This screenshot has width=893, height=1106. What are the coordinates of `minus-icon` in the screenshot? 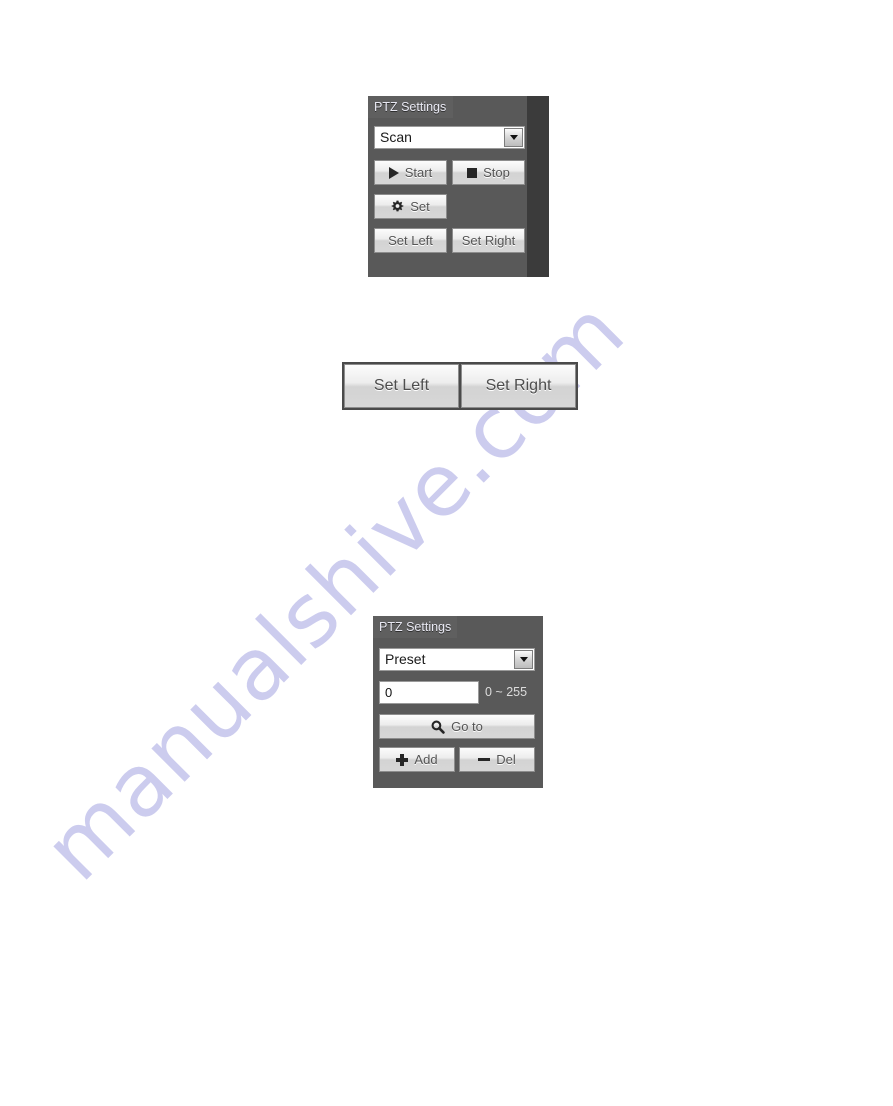 It's located at (484, 760).